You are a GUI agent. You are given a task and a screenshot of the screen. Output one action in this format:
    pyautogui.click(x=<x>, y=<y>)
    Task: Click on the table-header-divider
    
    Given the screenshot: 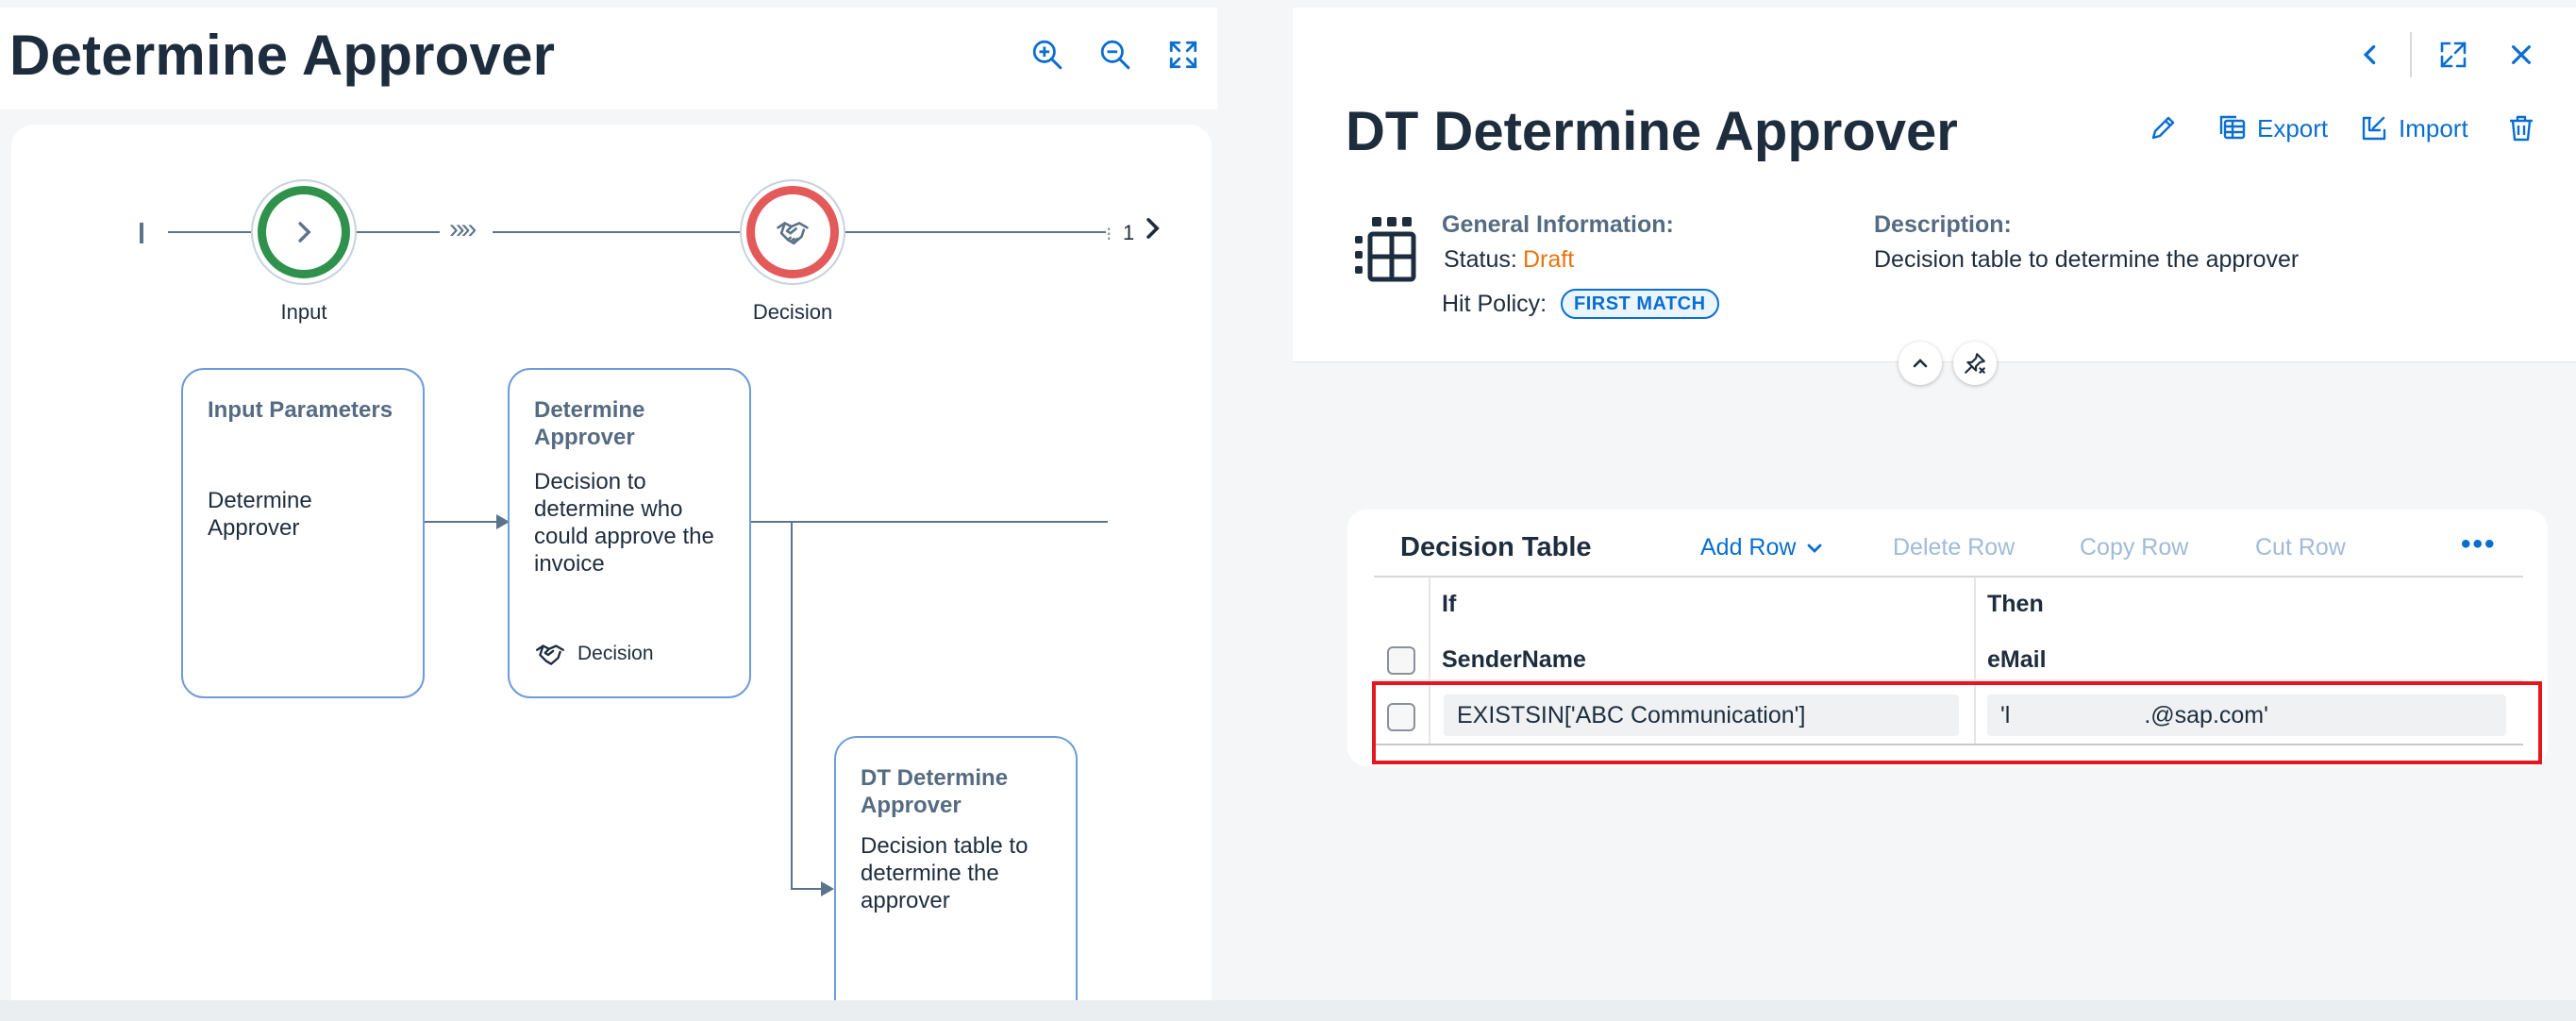 What is the action you would take?
    pyautogui.click(x=1948, y=576)
    